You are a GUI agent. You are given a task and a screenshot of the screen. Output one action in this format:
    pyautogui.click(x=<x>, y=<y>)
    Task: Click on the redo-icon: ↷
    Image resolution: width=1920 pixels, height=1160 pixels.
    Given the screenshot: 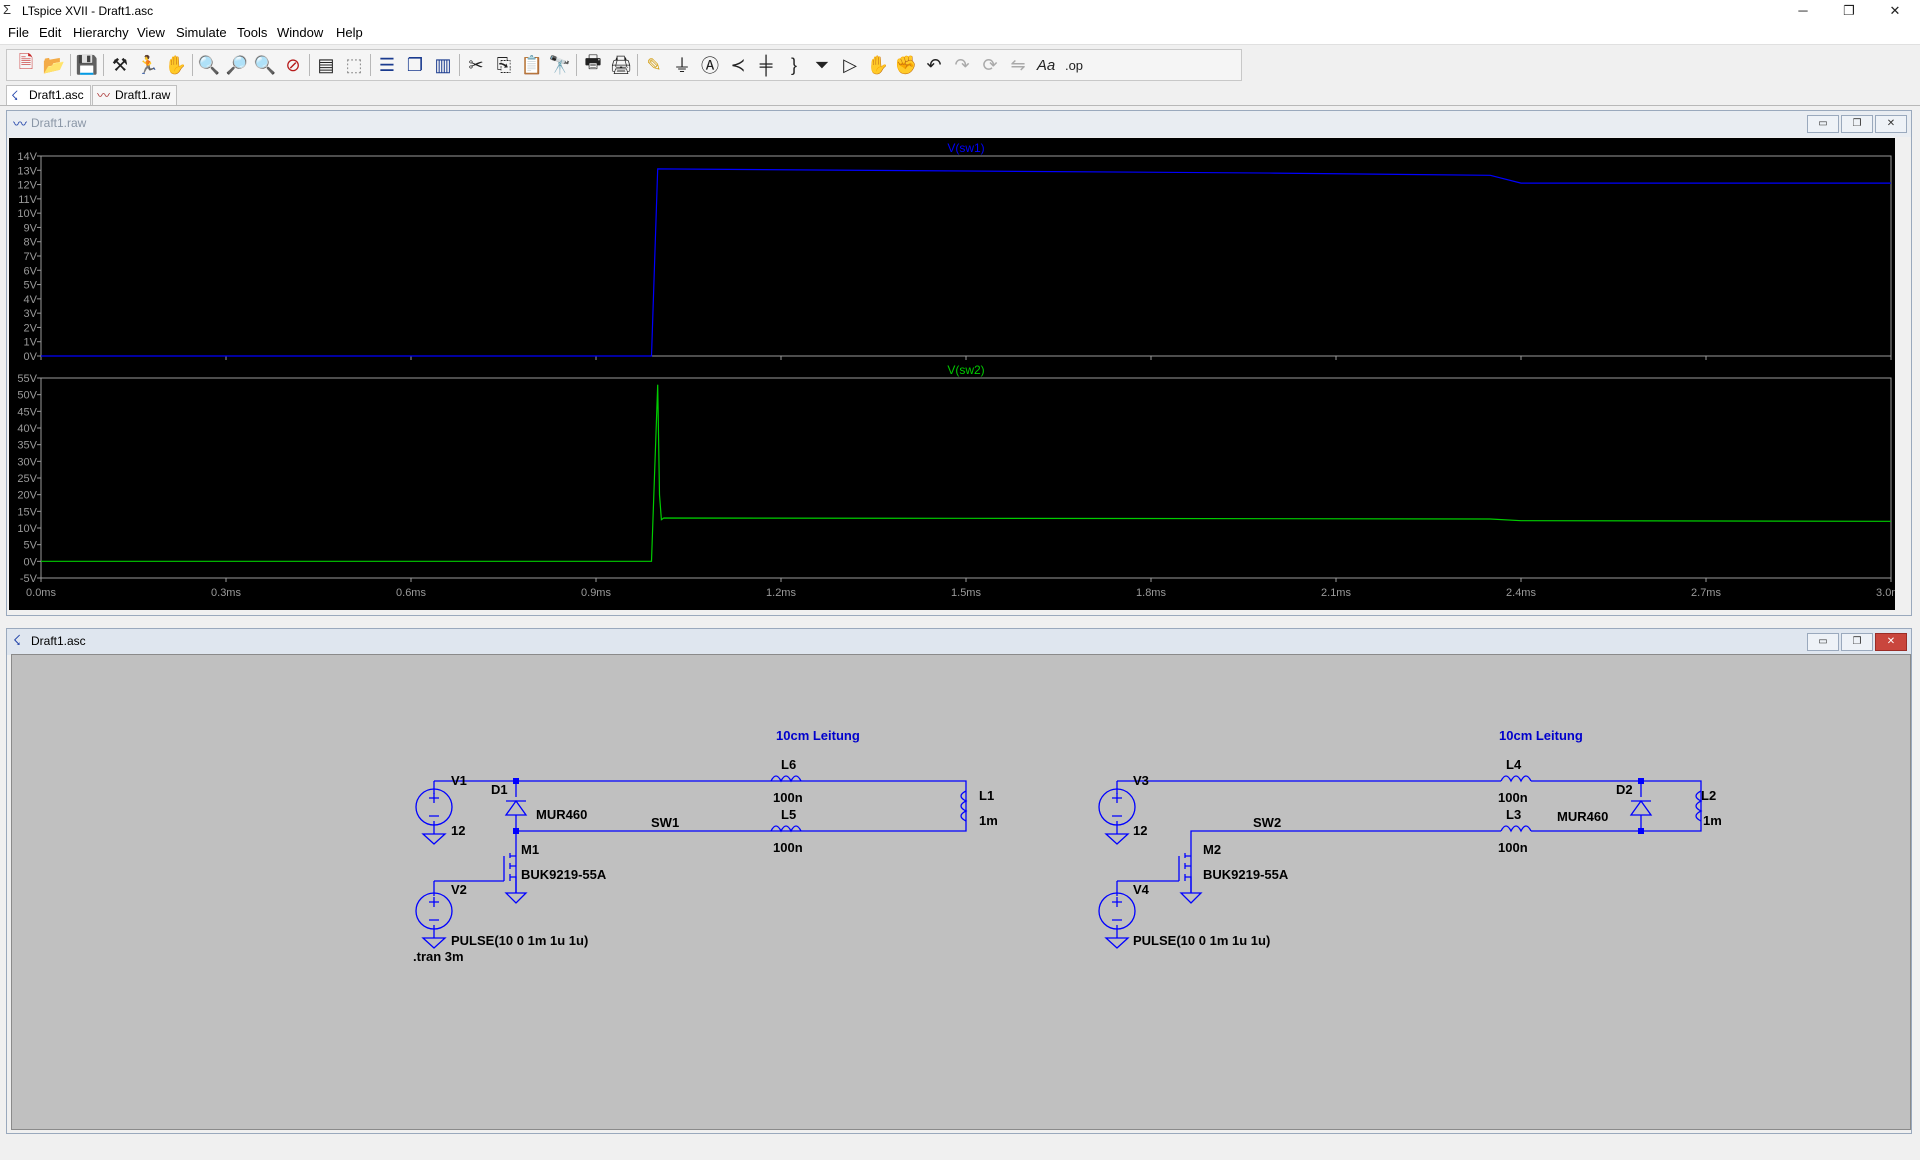 What is the action you would take?
    pyautogui.click(x=962, y=65)
    